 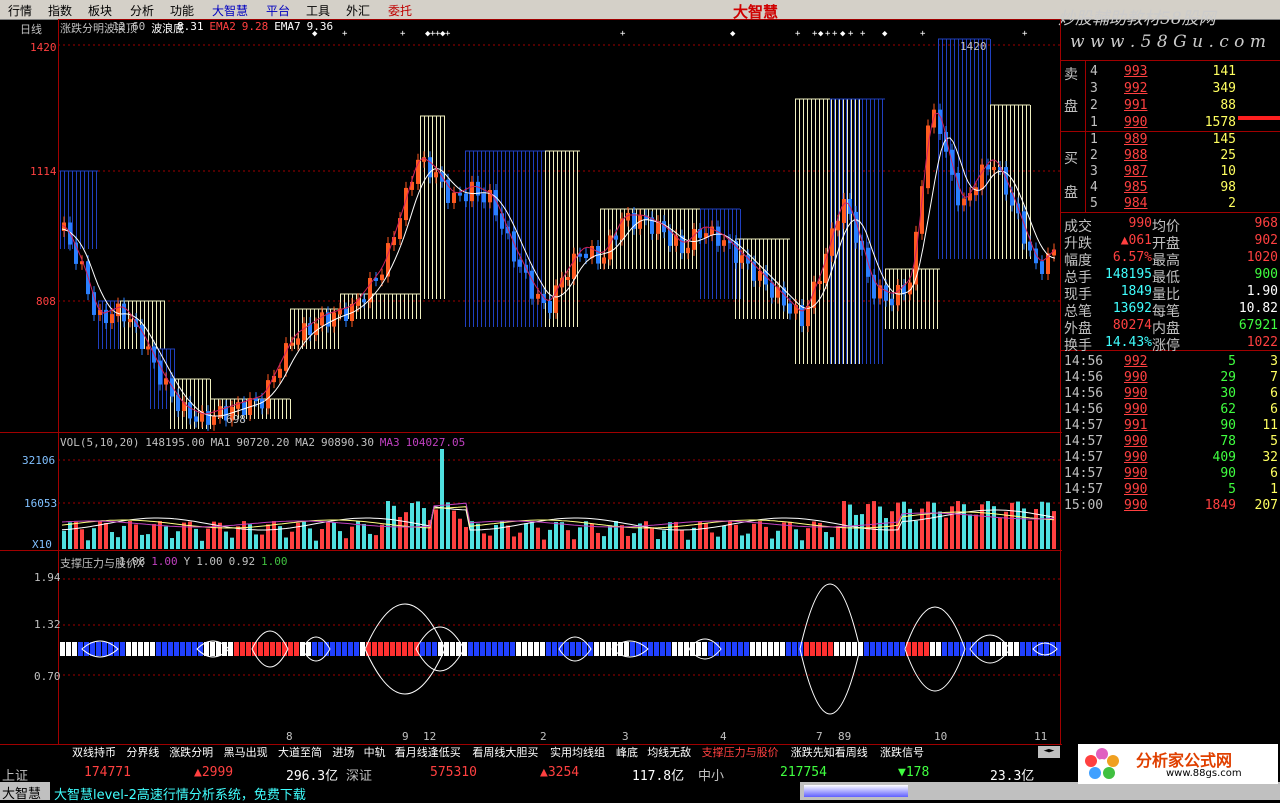 What do you see at coordinates (740, 752) in the screenshot?
I see `tab-12: 支撑压力与股价` at bounding box center [740, 752].